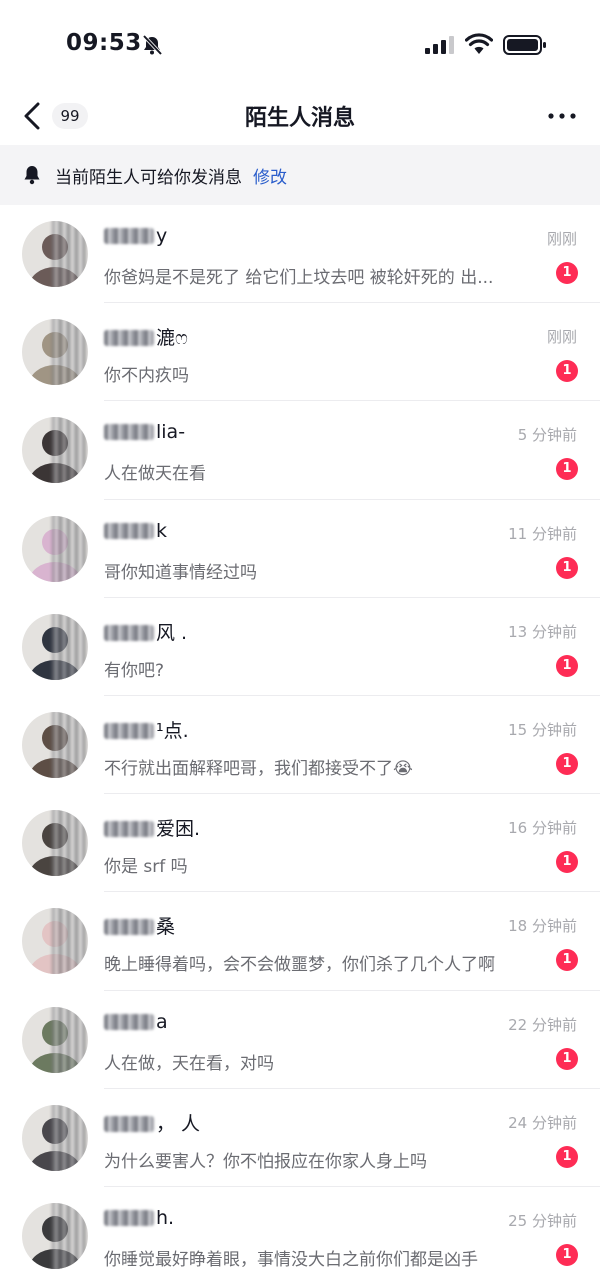  Describe the element at coordinates (172, 632) in the screenshot. I see `sender-name-text: 风 .` at that location.